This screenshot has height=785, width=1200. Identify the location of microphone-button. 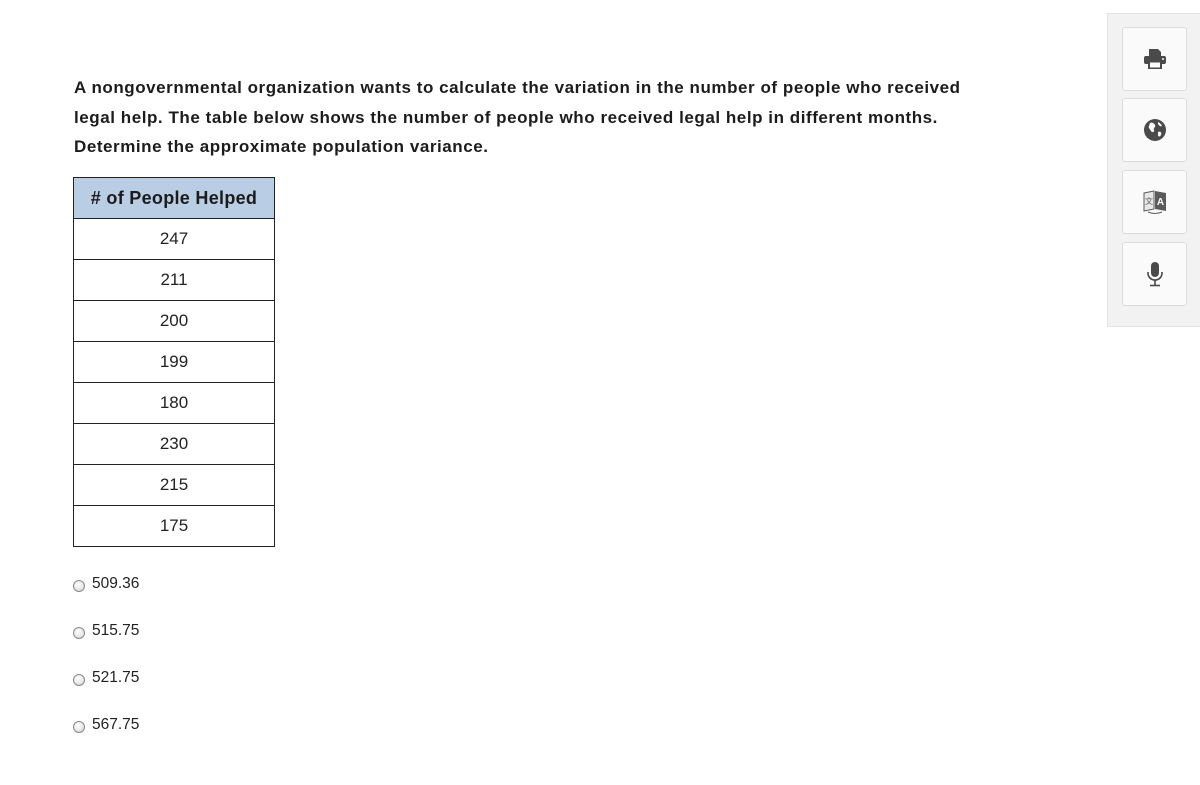
(1154, 274).